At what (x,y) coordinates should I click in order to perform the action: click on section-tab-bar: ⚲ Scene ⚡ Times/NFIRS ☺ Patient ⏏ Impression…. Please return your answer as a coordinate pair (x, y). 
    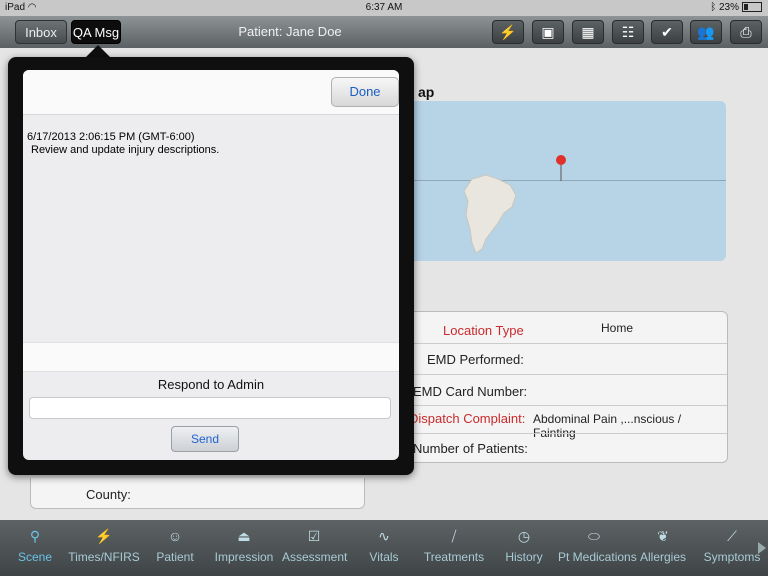
    Looking at the image, I should click on (384, 548).